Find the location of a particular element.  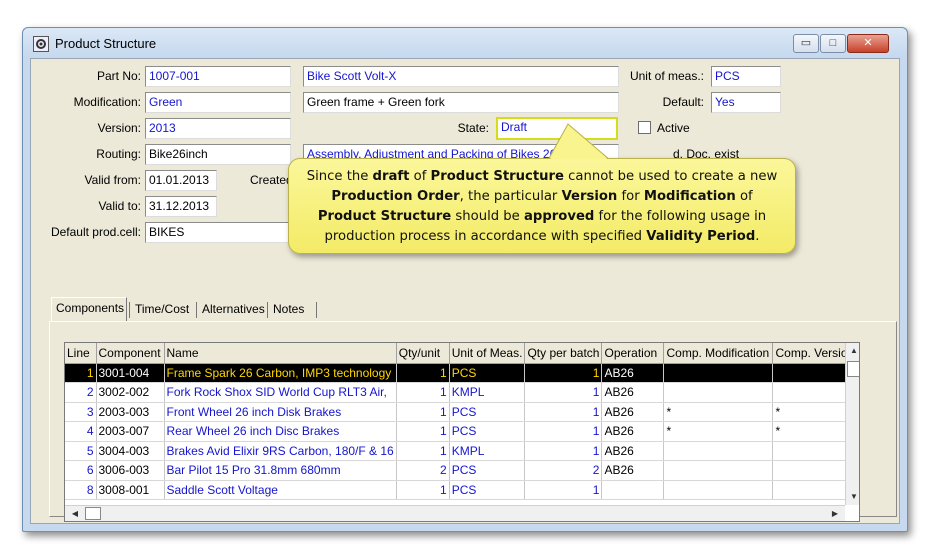

active-checkbox is located at coordinates (644, 127).